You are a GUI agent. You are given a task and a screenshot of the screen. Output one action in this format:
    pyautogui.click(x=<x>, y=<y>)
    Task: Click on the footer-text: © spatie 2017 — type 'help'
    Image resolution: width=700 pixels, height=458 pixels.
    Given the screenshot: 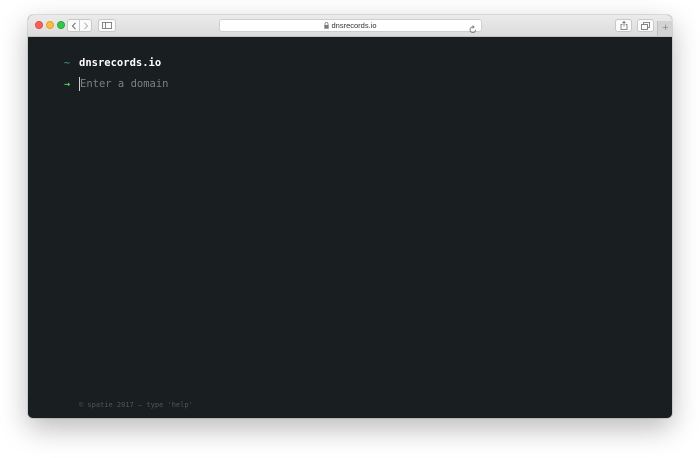 What is the action you would take?
    pyautogui.click(x=136, y=405)
    